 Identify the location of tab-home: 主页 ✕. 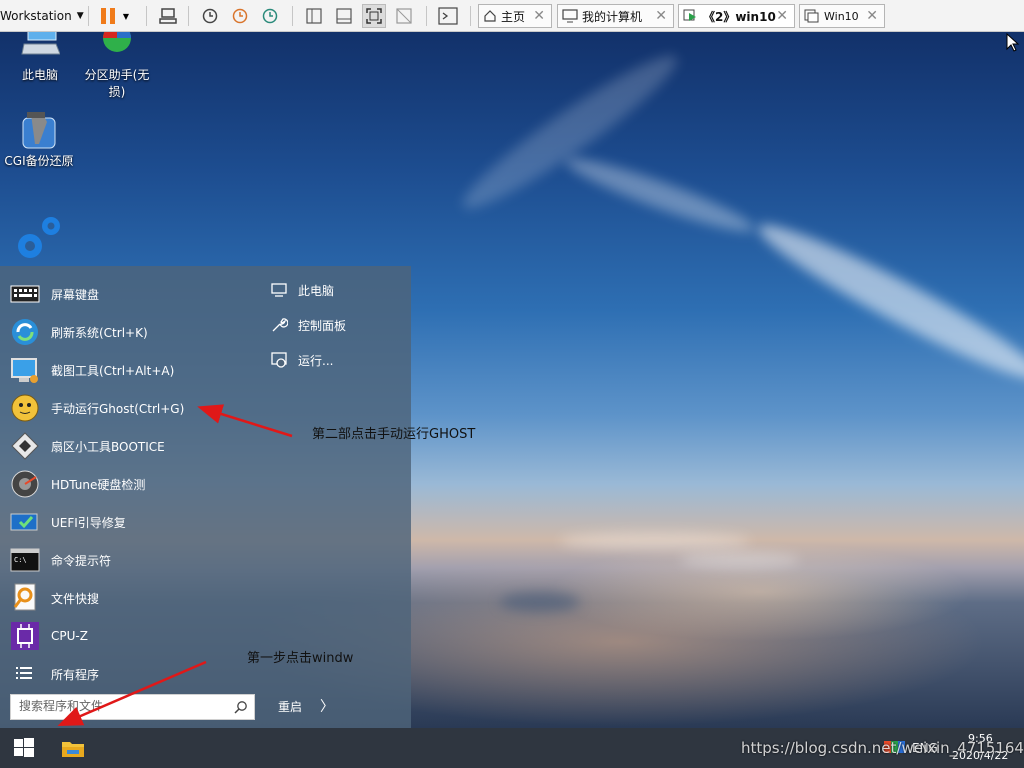
(515, 16).